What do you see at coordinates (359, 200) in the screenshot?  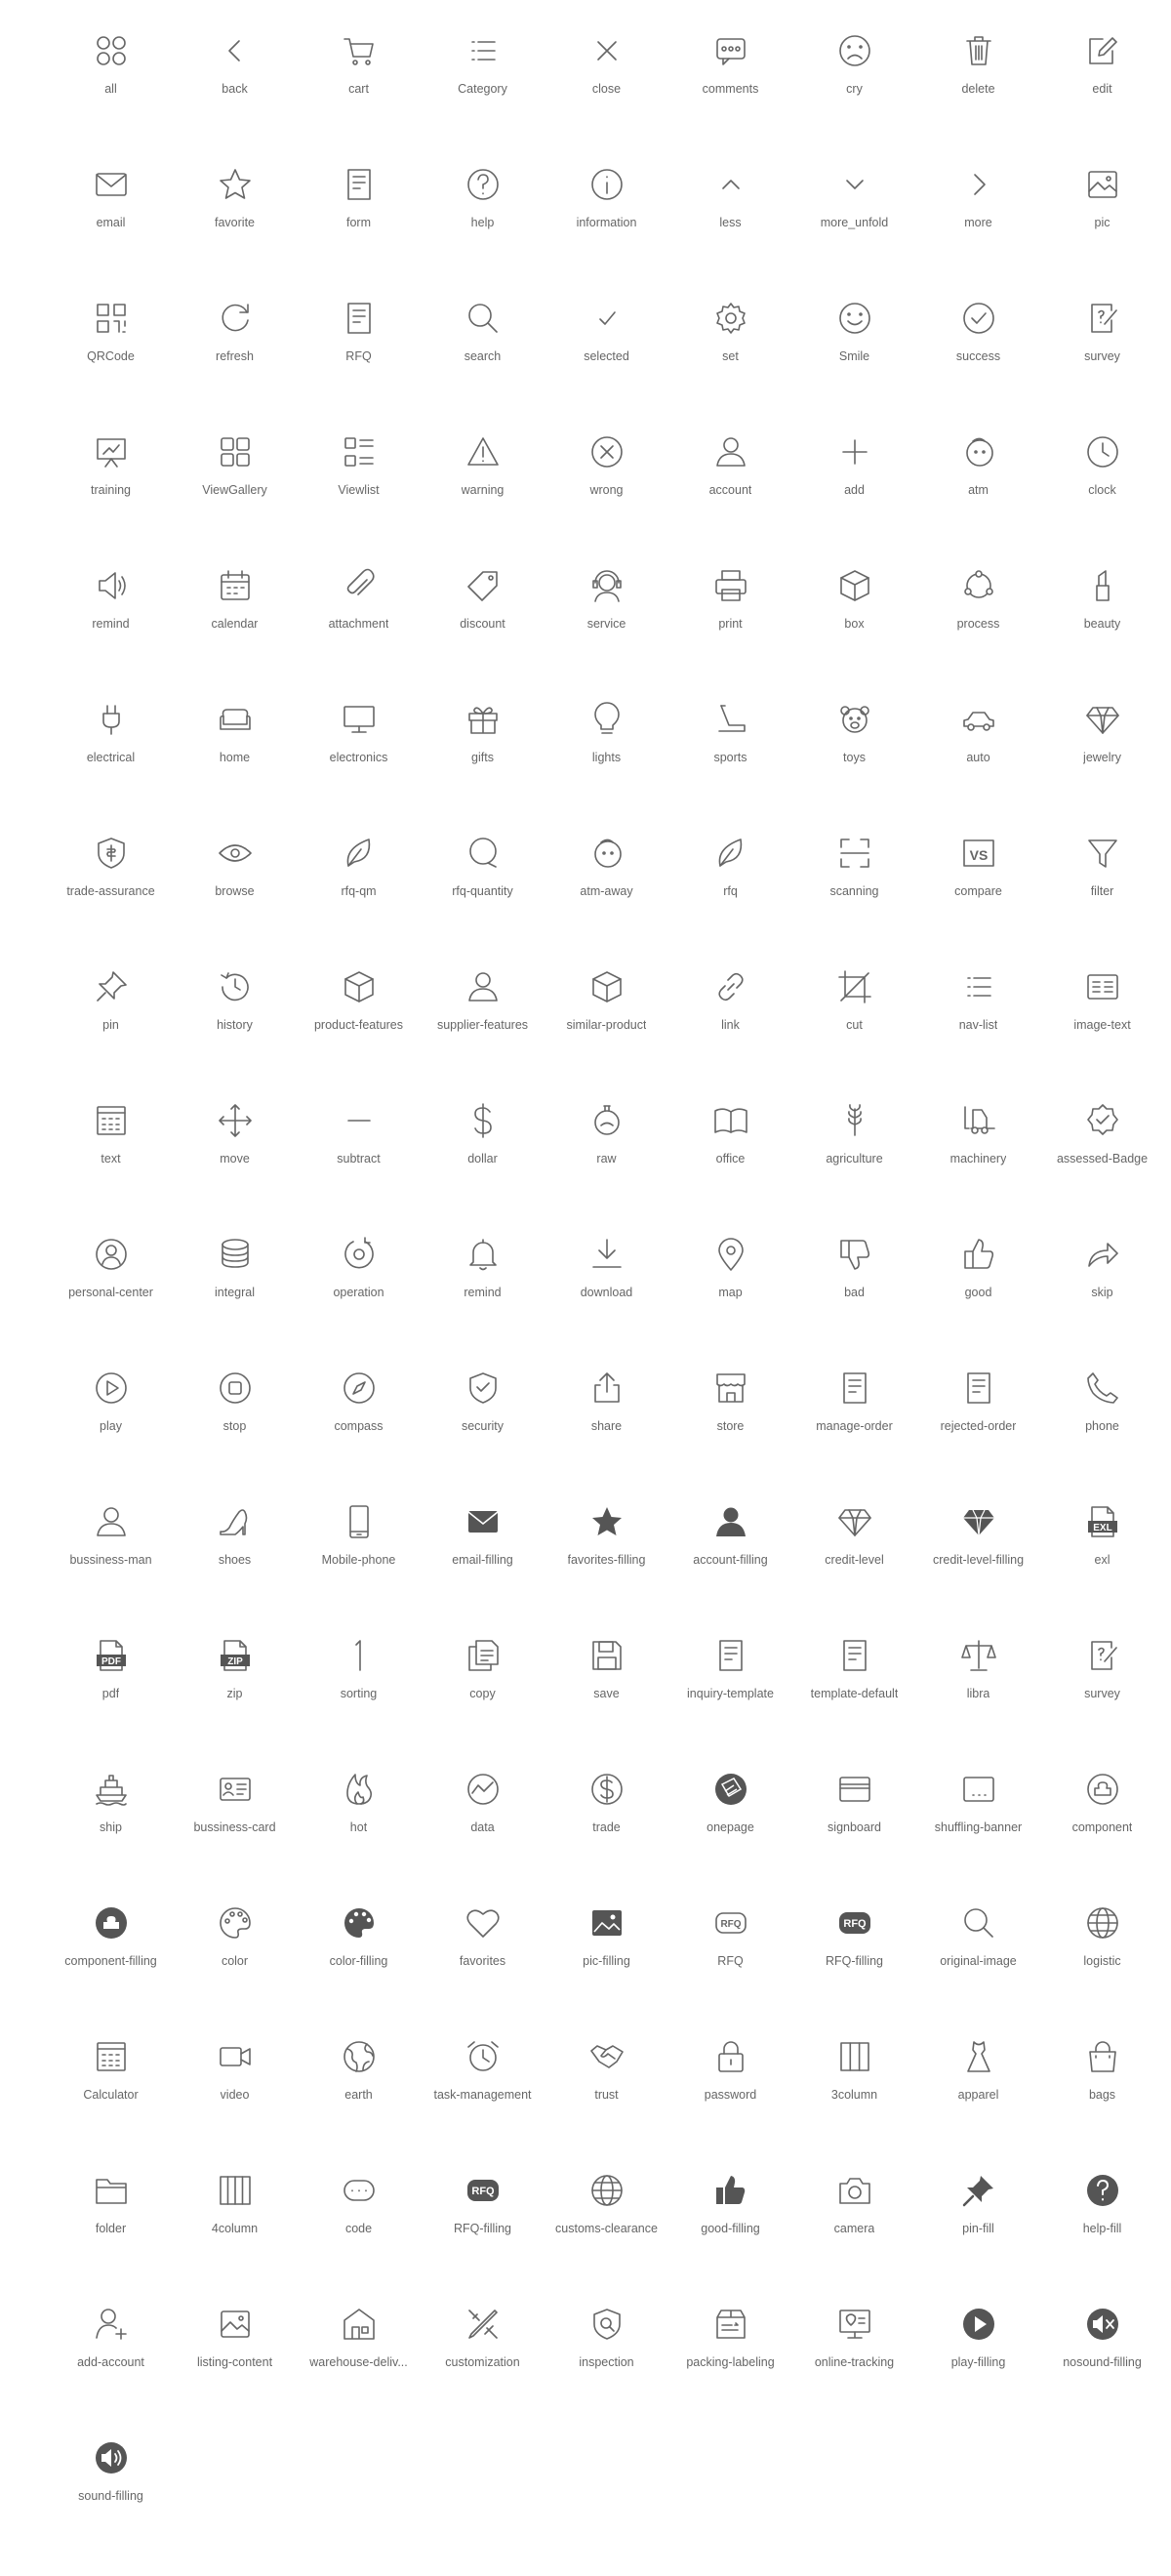 I see `icon-tile: form` at bounding box center [359, 200].